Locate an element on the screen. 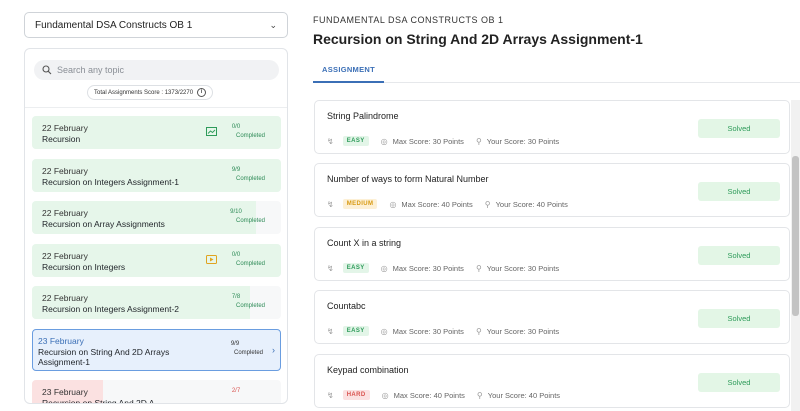  divider is located at coordinates (156, 107).